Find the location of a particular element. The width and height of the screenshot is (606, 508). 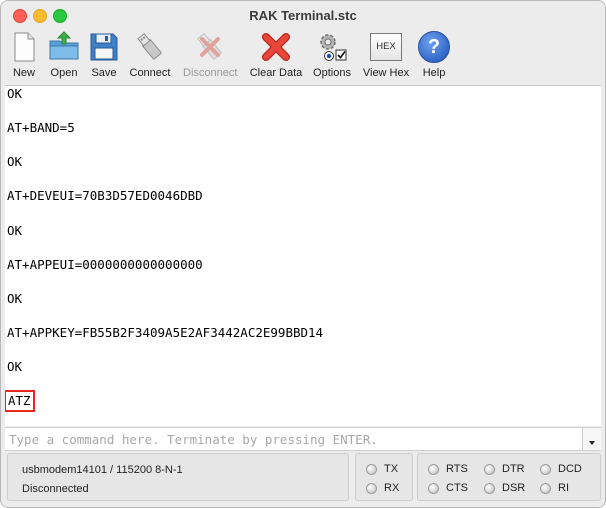

help-button: ? Help is located at coordinates (434, 56).